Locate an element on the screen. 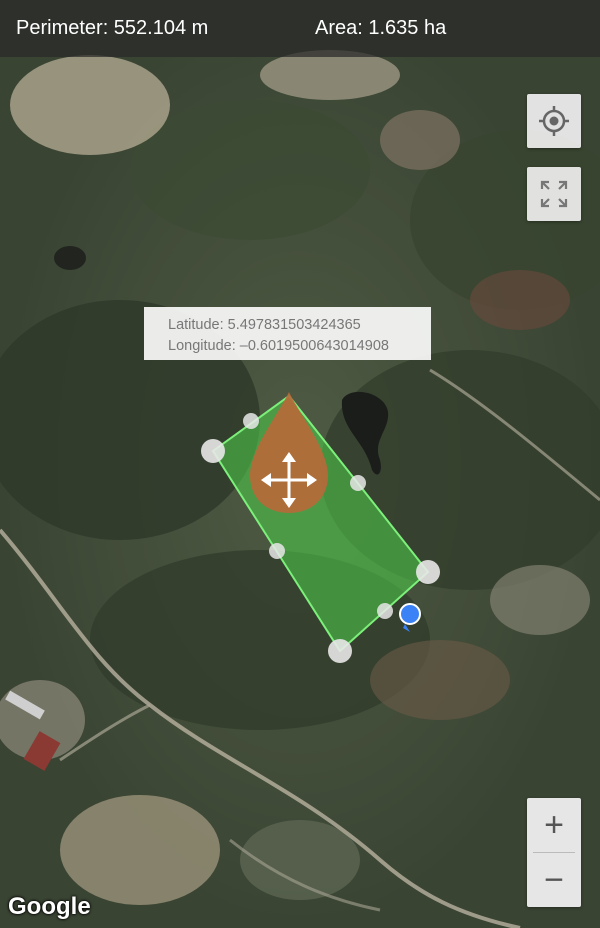 The image size is (600, 928). area-readout: Area: 1.635 ha is located at coordinates (381, 28).